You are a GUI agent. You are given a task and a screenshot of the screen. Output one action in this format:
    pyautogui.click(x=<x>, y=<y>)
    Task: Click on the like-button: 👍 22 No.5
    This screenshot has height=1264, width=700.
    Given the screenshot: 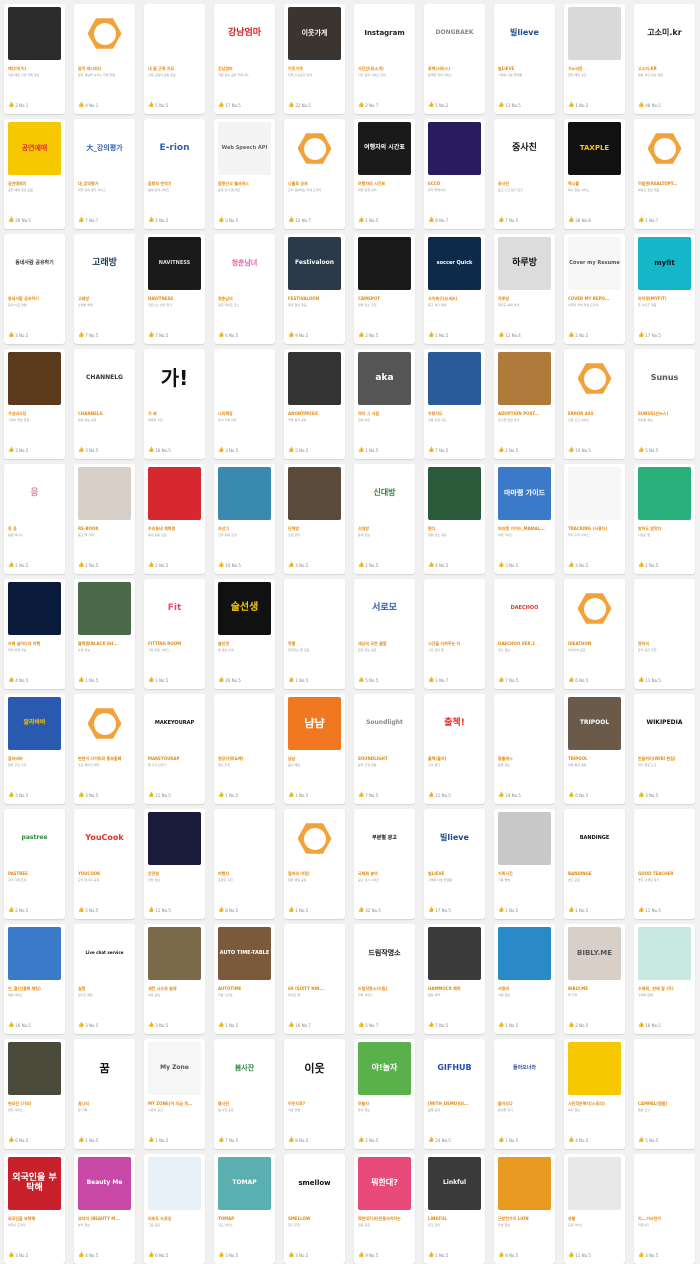 What is the action you would take?
    pyautogui.click(x=299, y=105)
    